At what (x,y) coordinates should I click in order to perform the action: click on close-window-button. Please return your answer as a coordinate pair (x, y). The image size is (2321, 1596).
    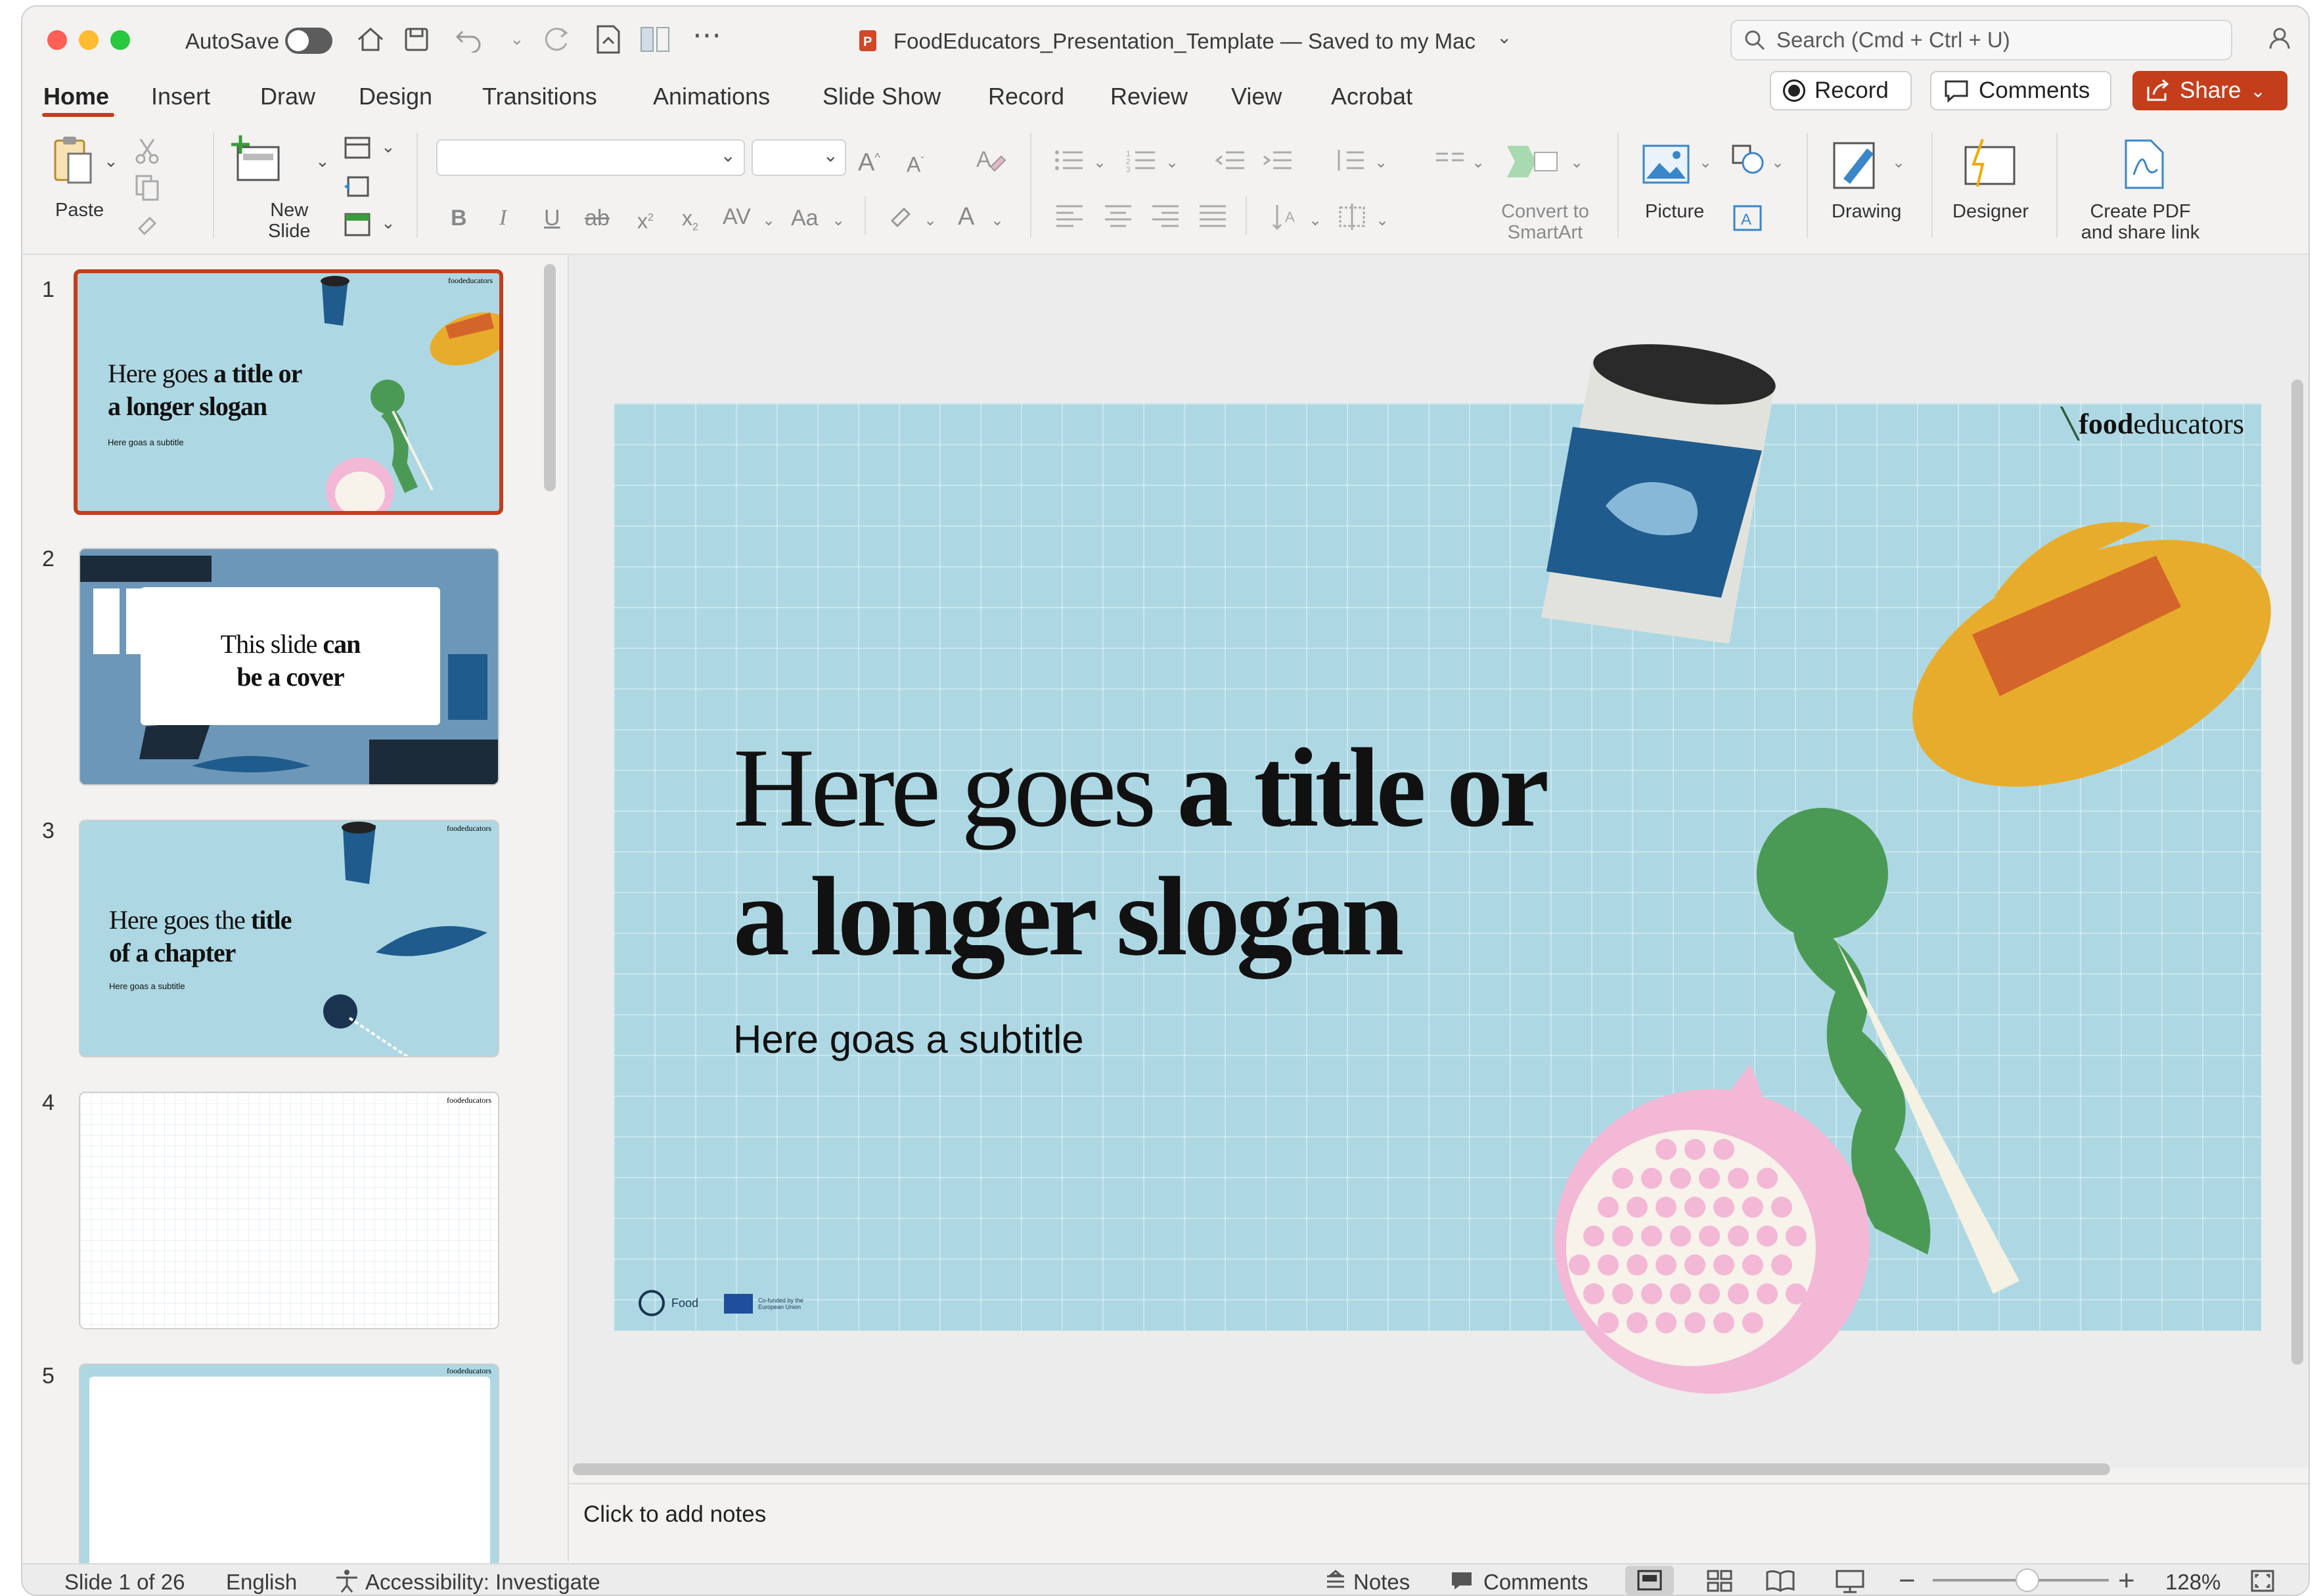
    Looking at the image, I should click on (57, 40).